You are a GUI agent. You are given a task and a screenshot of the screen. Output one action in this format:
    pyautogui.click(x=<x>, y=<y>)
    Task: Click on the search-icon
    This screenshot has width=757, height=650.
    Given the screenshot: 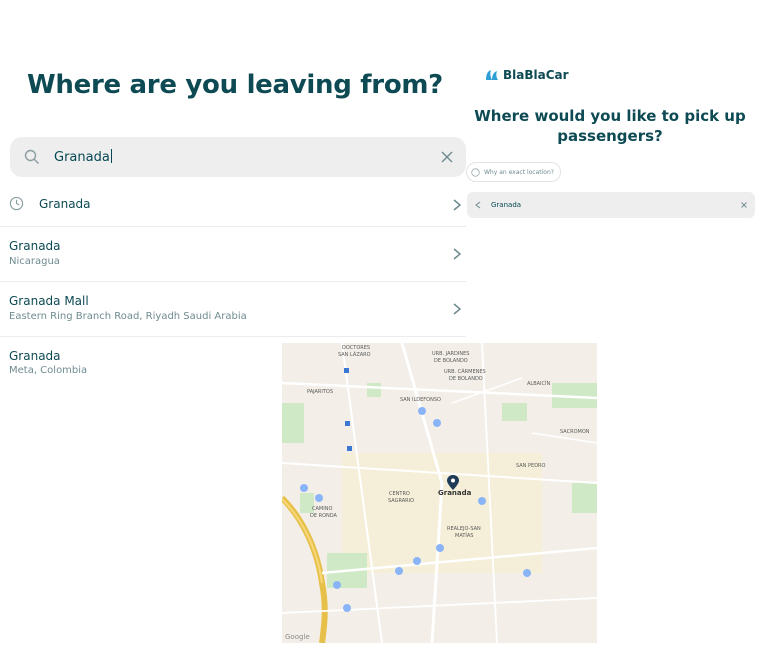 What is the action you would take?
    pyautogui.click(x=31, y=156)
    